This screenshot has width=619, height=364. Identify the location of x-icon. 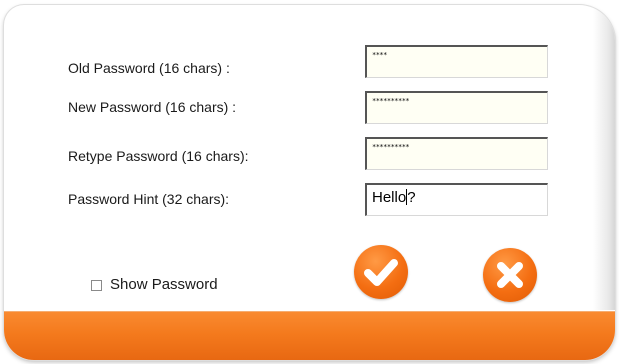
(510, 275).